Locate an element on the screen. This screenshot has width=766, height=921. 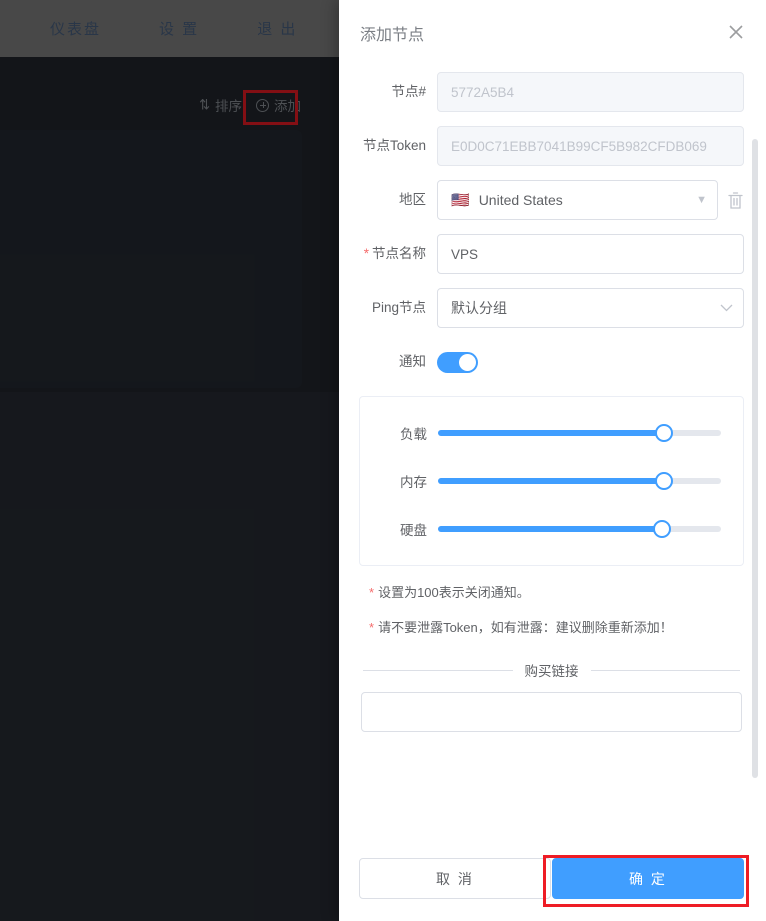
slider-memory-row: 内存 is located at coordinates (540, 481).